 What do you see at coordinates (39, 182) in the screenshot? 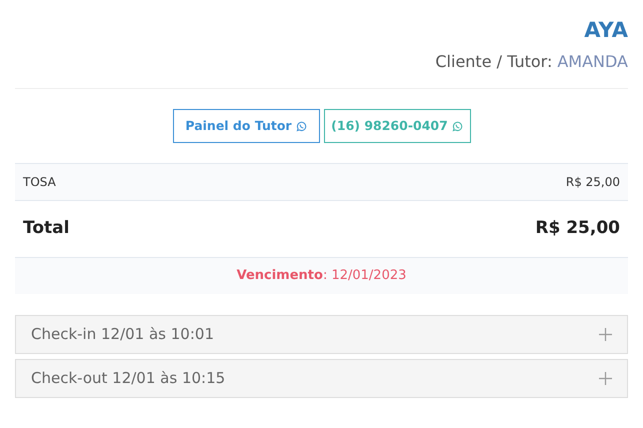
I see `item-name: TOSA` at bounding box center [39, 182].